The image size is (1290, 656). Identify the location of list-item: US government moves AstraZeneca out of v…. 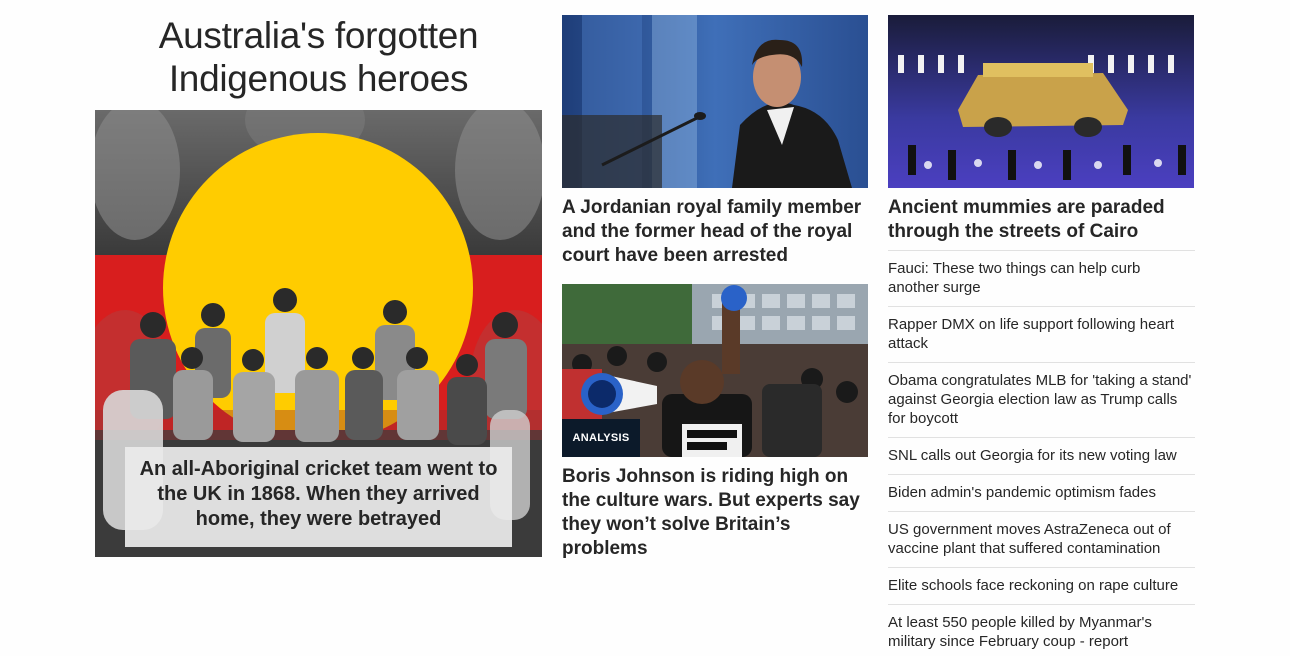
(1041, 539).